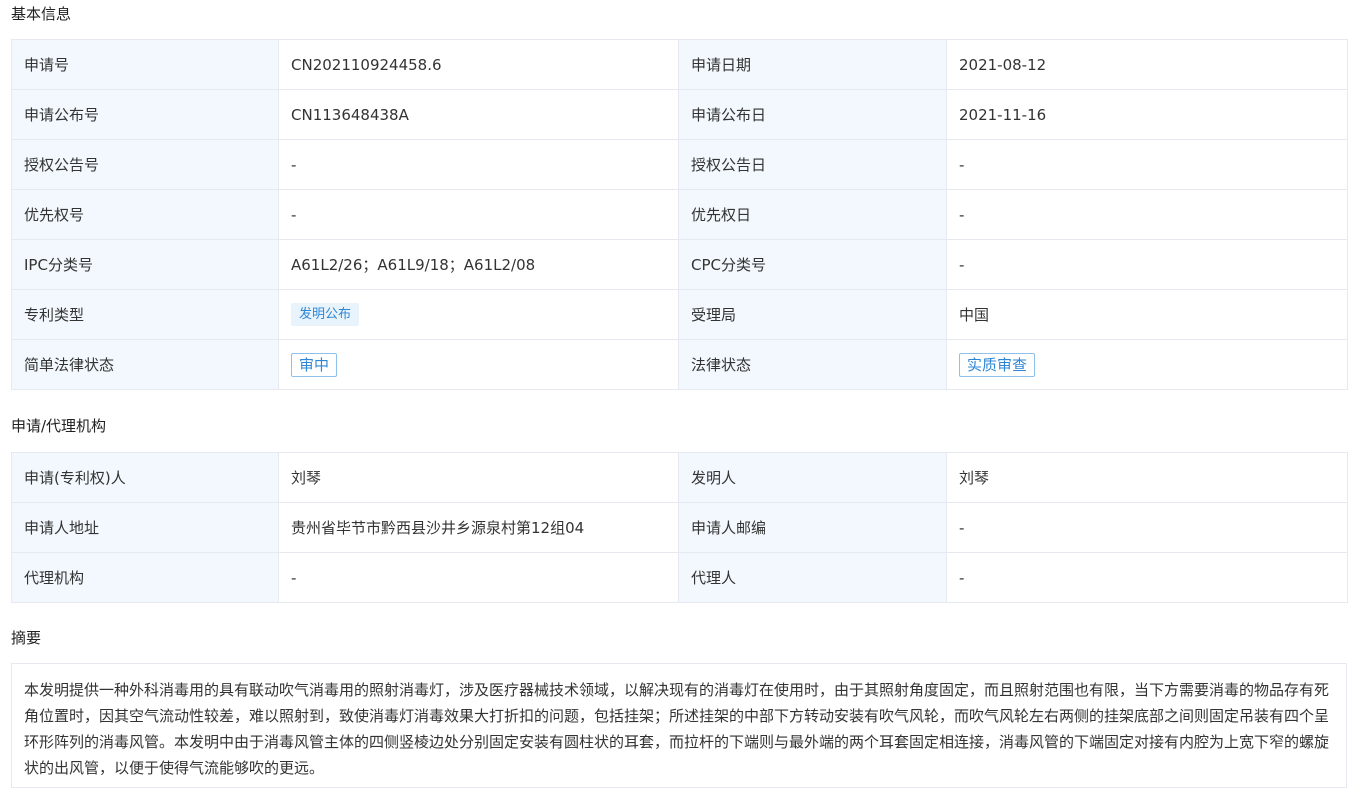 Image resolution: width=1361 pixels, height=803 pixels. What do you see at coordinates (145, 577) in the screenshot?
I see `agency-label: 代理机构` at bounding box center [145, 577].